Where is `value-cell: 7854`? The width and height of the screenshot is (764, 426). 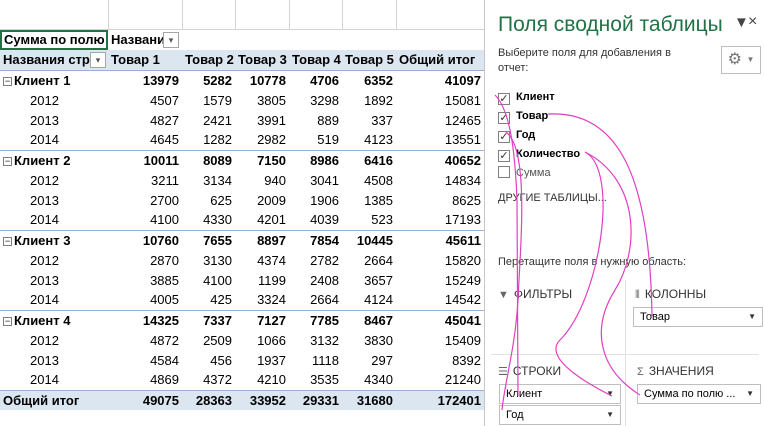
value-cell: 7854 is located at coordinates (315, 239).